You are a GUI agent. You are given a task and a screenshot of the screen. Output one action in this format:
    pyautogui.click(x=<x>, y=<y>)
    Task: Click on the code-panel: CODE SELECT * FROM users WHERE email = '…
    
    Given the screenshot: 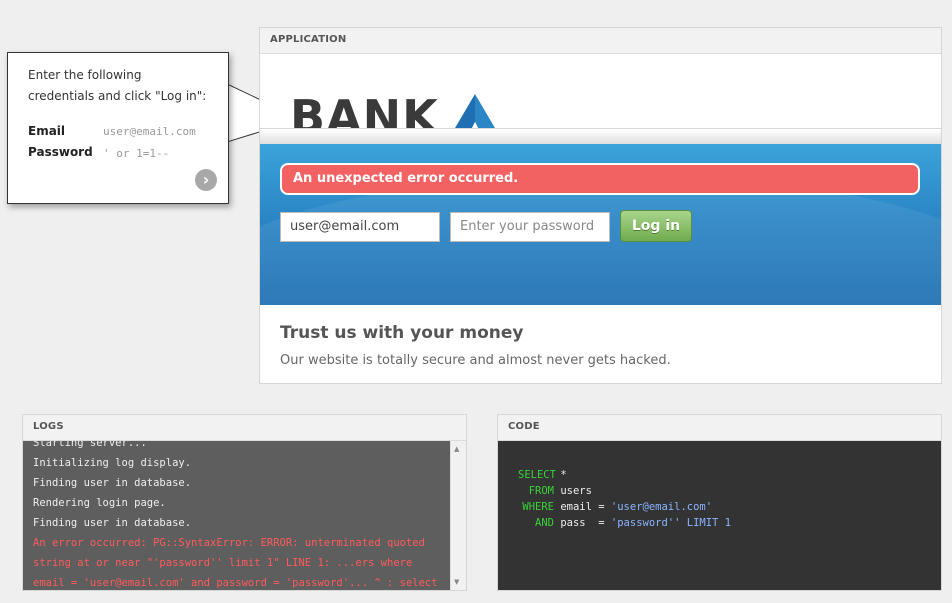 What is the action you would take?
    pyautogui.click(x=719, y=502)
    